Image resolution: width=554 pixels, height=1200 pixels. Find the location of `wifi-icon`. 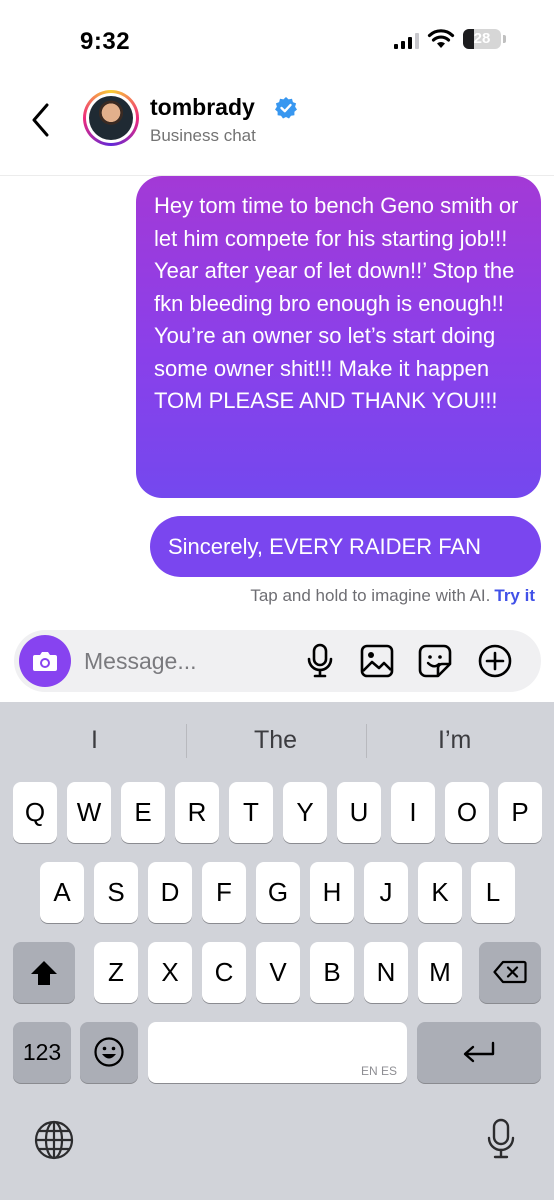

wifi-icon is located at coordinates (441, 38).